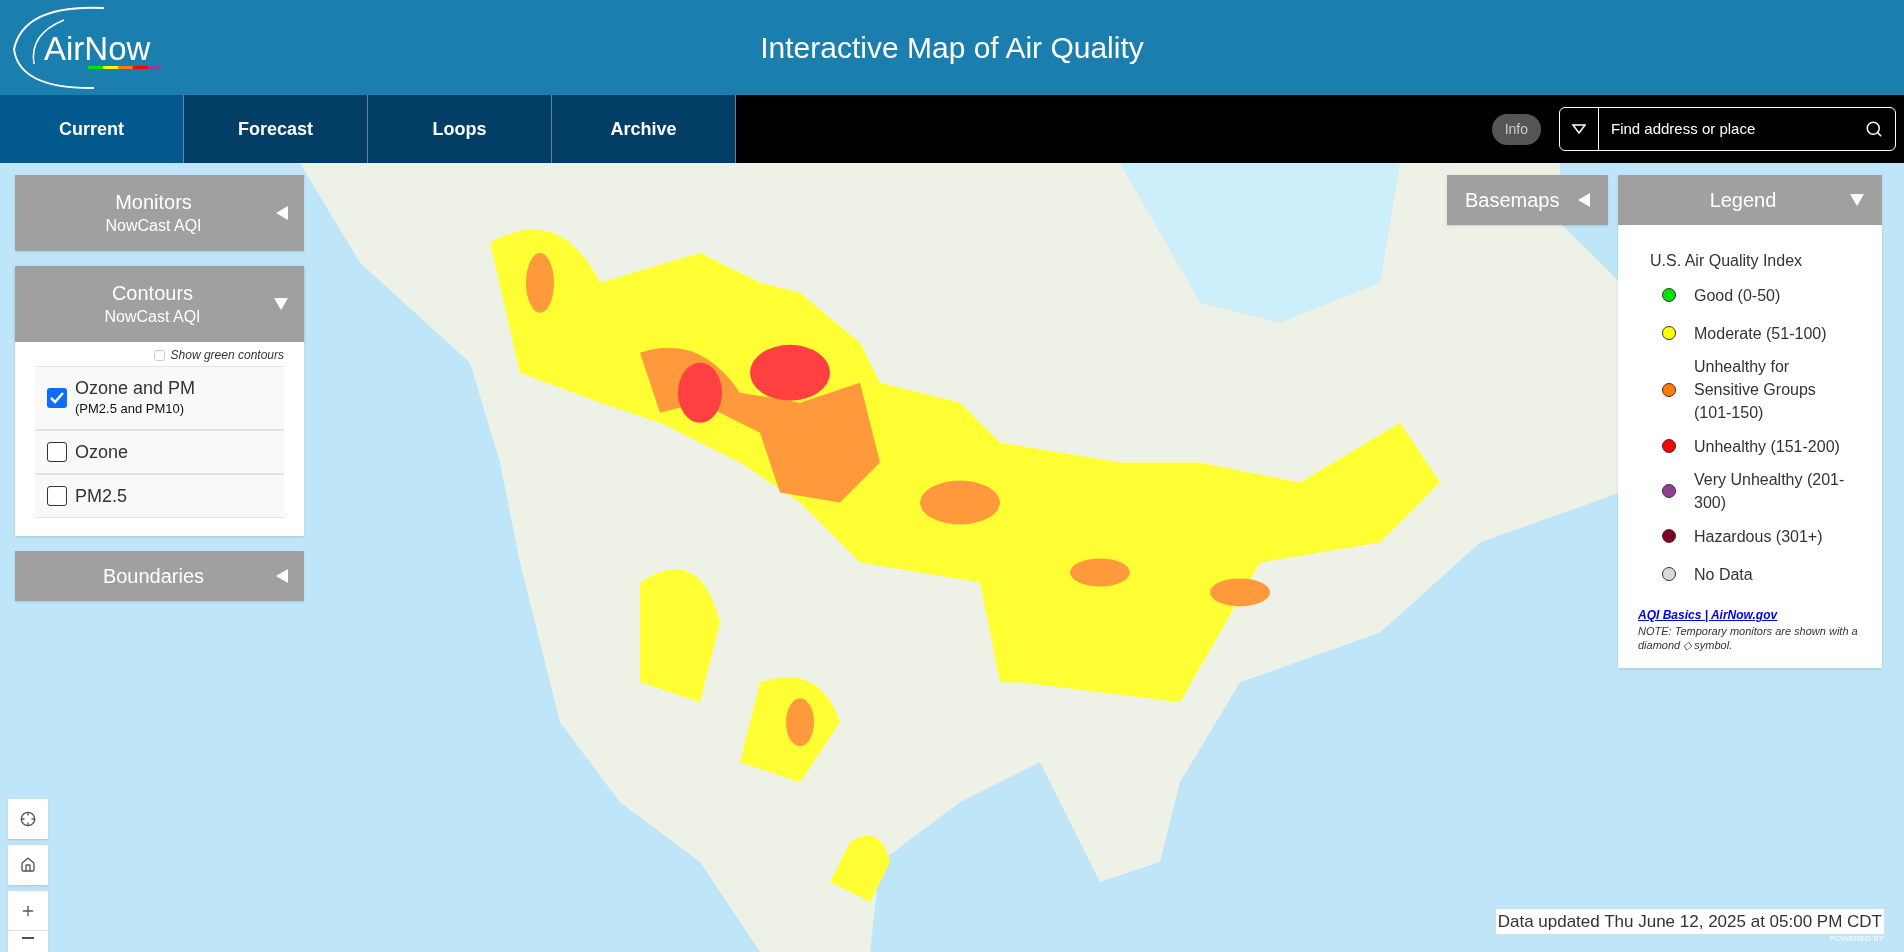 The width and height of the screenshot is (1904, 952). I want to click on search-bar: Find address or place, so click(1727, 129).